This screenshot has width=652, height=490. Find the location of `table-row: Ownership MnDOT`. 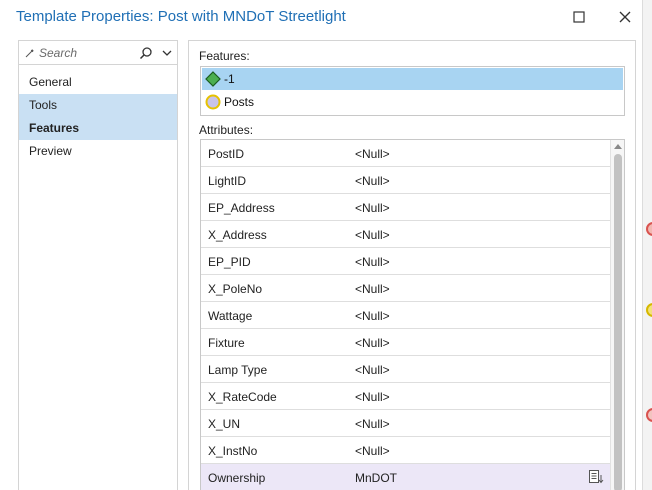

table-row: Ownership MnDOT is located at coordinates (405, 477).